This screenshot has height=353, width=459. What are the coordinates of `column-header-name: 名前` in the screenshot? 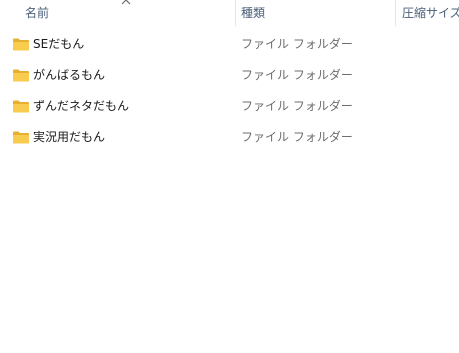 It's located at (37, 13).